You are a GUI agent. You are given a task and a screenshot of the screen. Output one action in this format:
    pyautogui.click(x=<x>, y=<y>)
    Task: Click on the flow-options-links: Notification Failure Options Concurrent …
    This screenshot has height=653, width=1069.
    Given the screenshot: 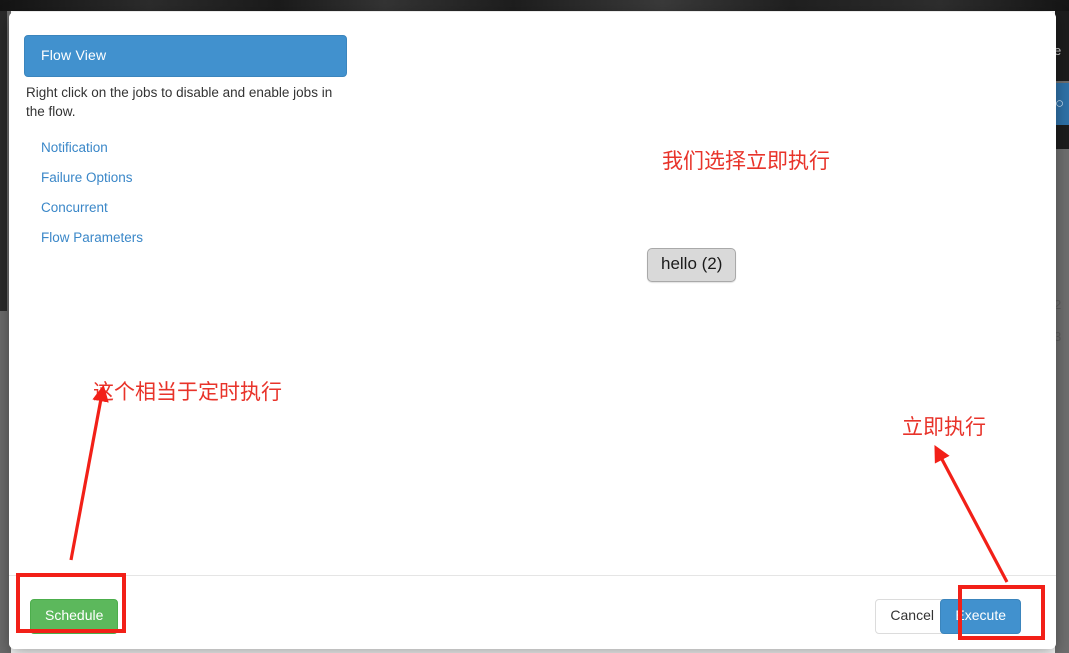 What is the action you would take?
    pyautogui.click(x=185, y=187)
    